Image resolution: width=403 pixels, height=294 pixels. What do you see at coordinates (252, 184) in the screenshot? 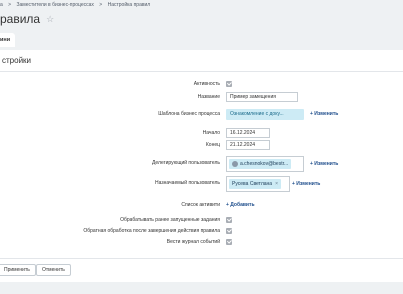
I see `assigned-user-name: Русева Светлана` at bounding box center [252, 184].